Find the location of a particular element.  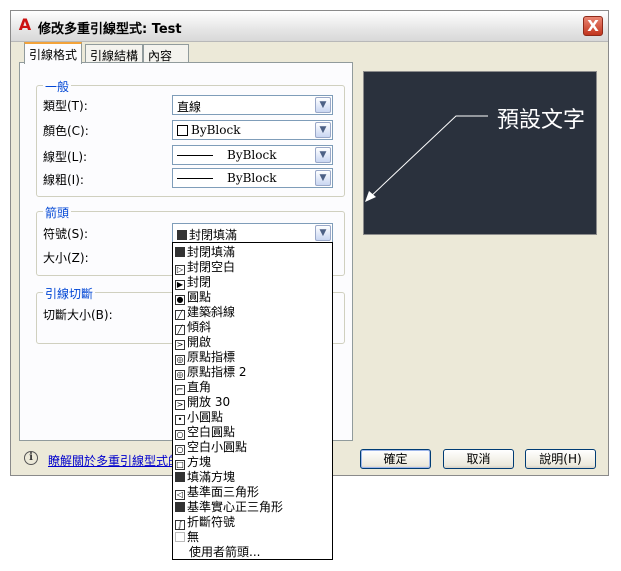

closed-blank-arrow-icon: ▷ is located at coordinates (180, 270).